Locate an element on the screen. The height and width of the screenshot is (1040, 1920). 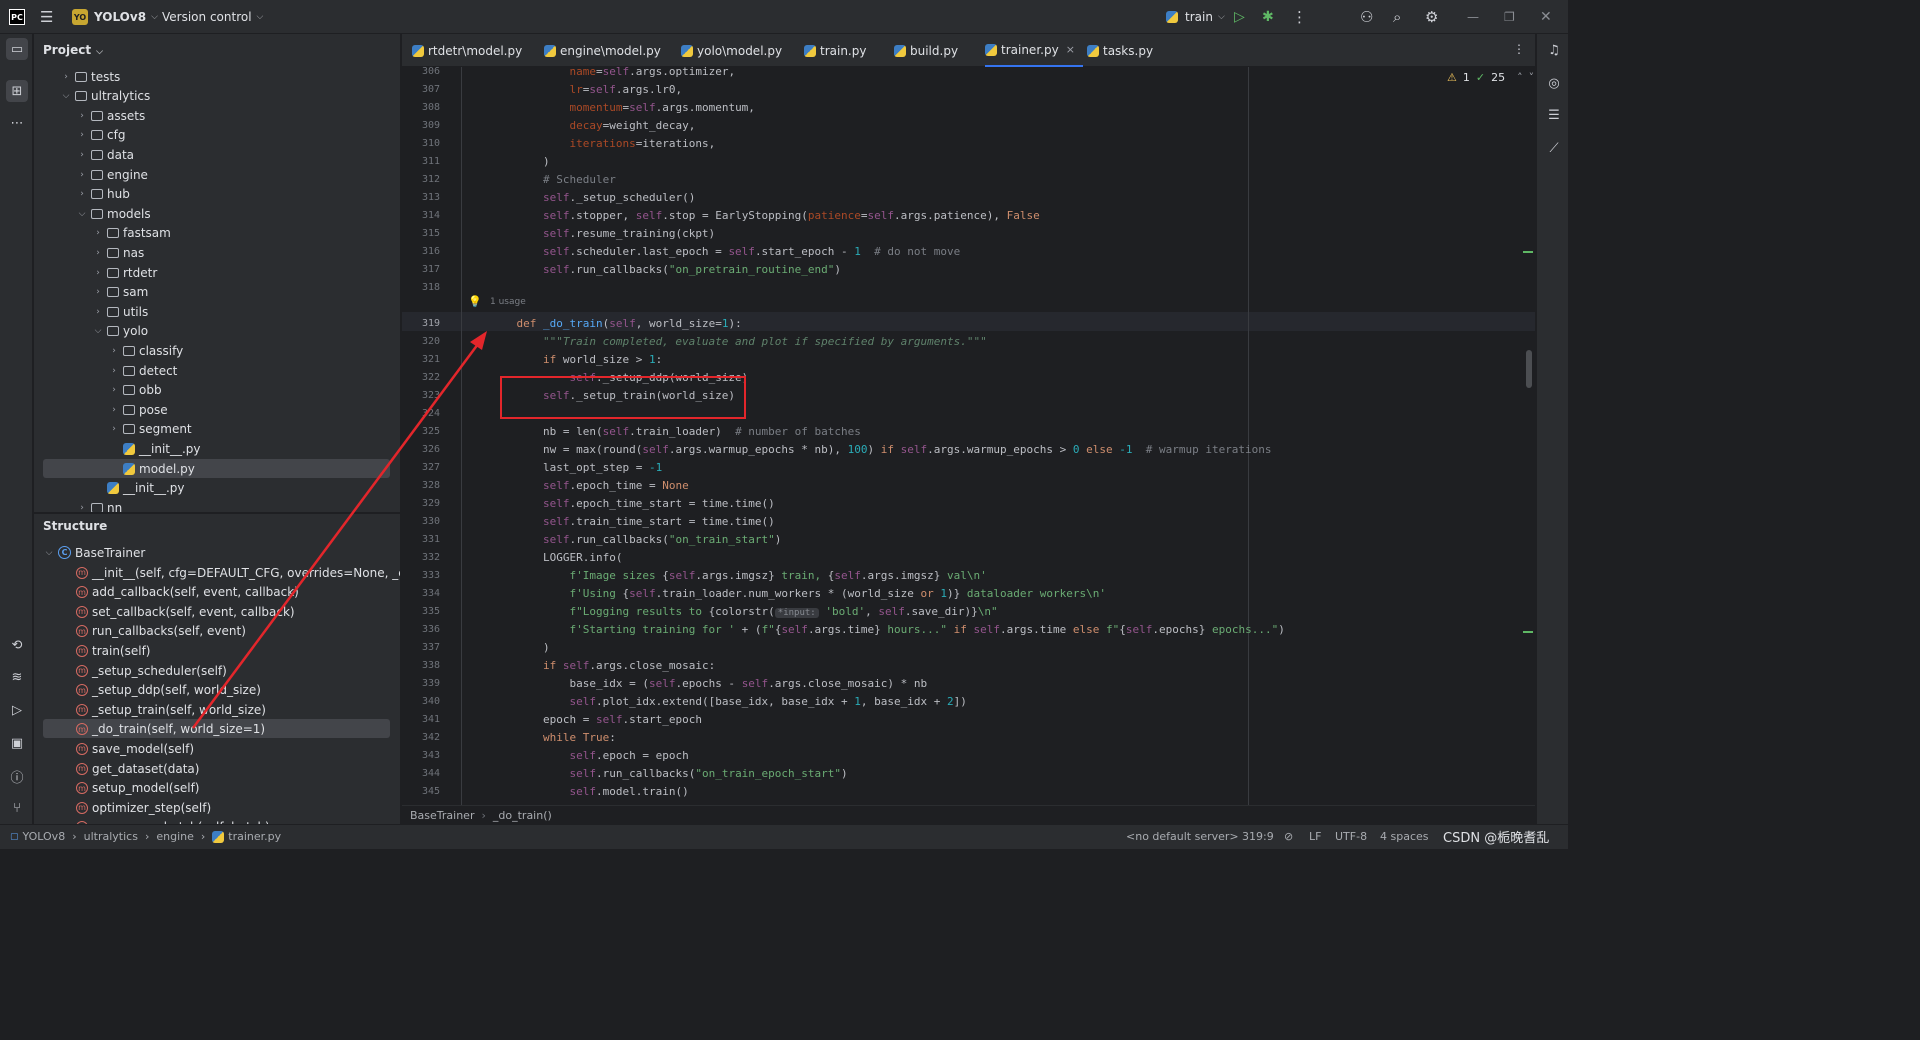
search-icon: ⌕ is located at coordinates (1397, 17).